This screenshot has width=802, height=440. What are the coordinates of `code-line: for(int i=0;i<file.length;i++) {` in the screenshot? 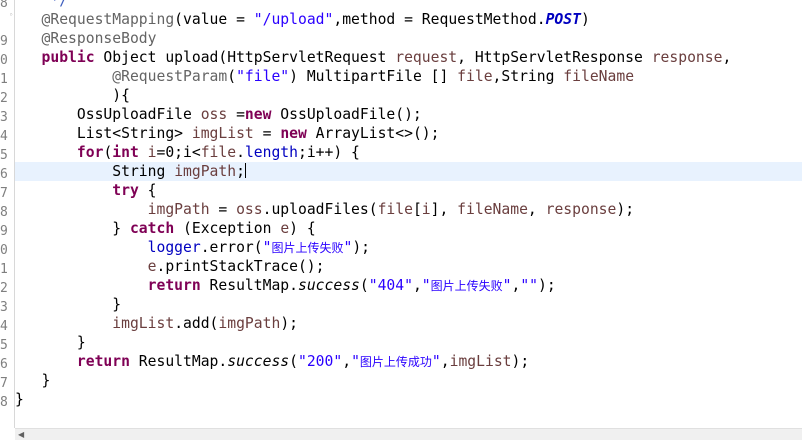 It's located at (408, 152).